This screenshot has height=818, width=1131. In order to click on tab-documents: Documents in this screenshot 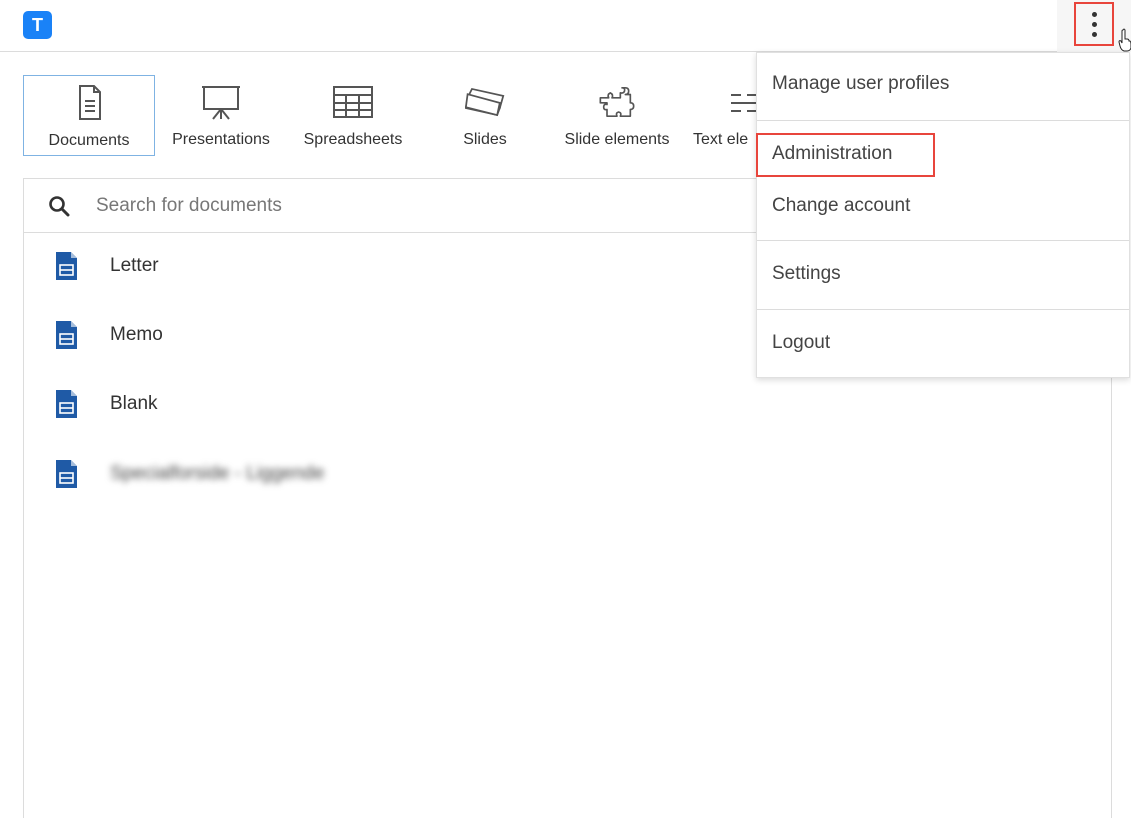, I will do `click(89, 115)`.